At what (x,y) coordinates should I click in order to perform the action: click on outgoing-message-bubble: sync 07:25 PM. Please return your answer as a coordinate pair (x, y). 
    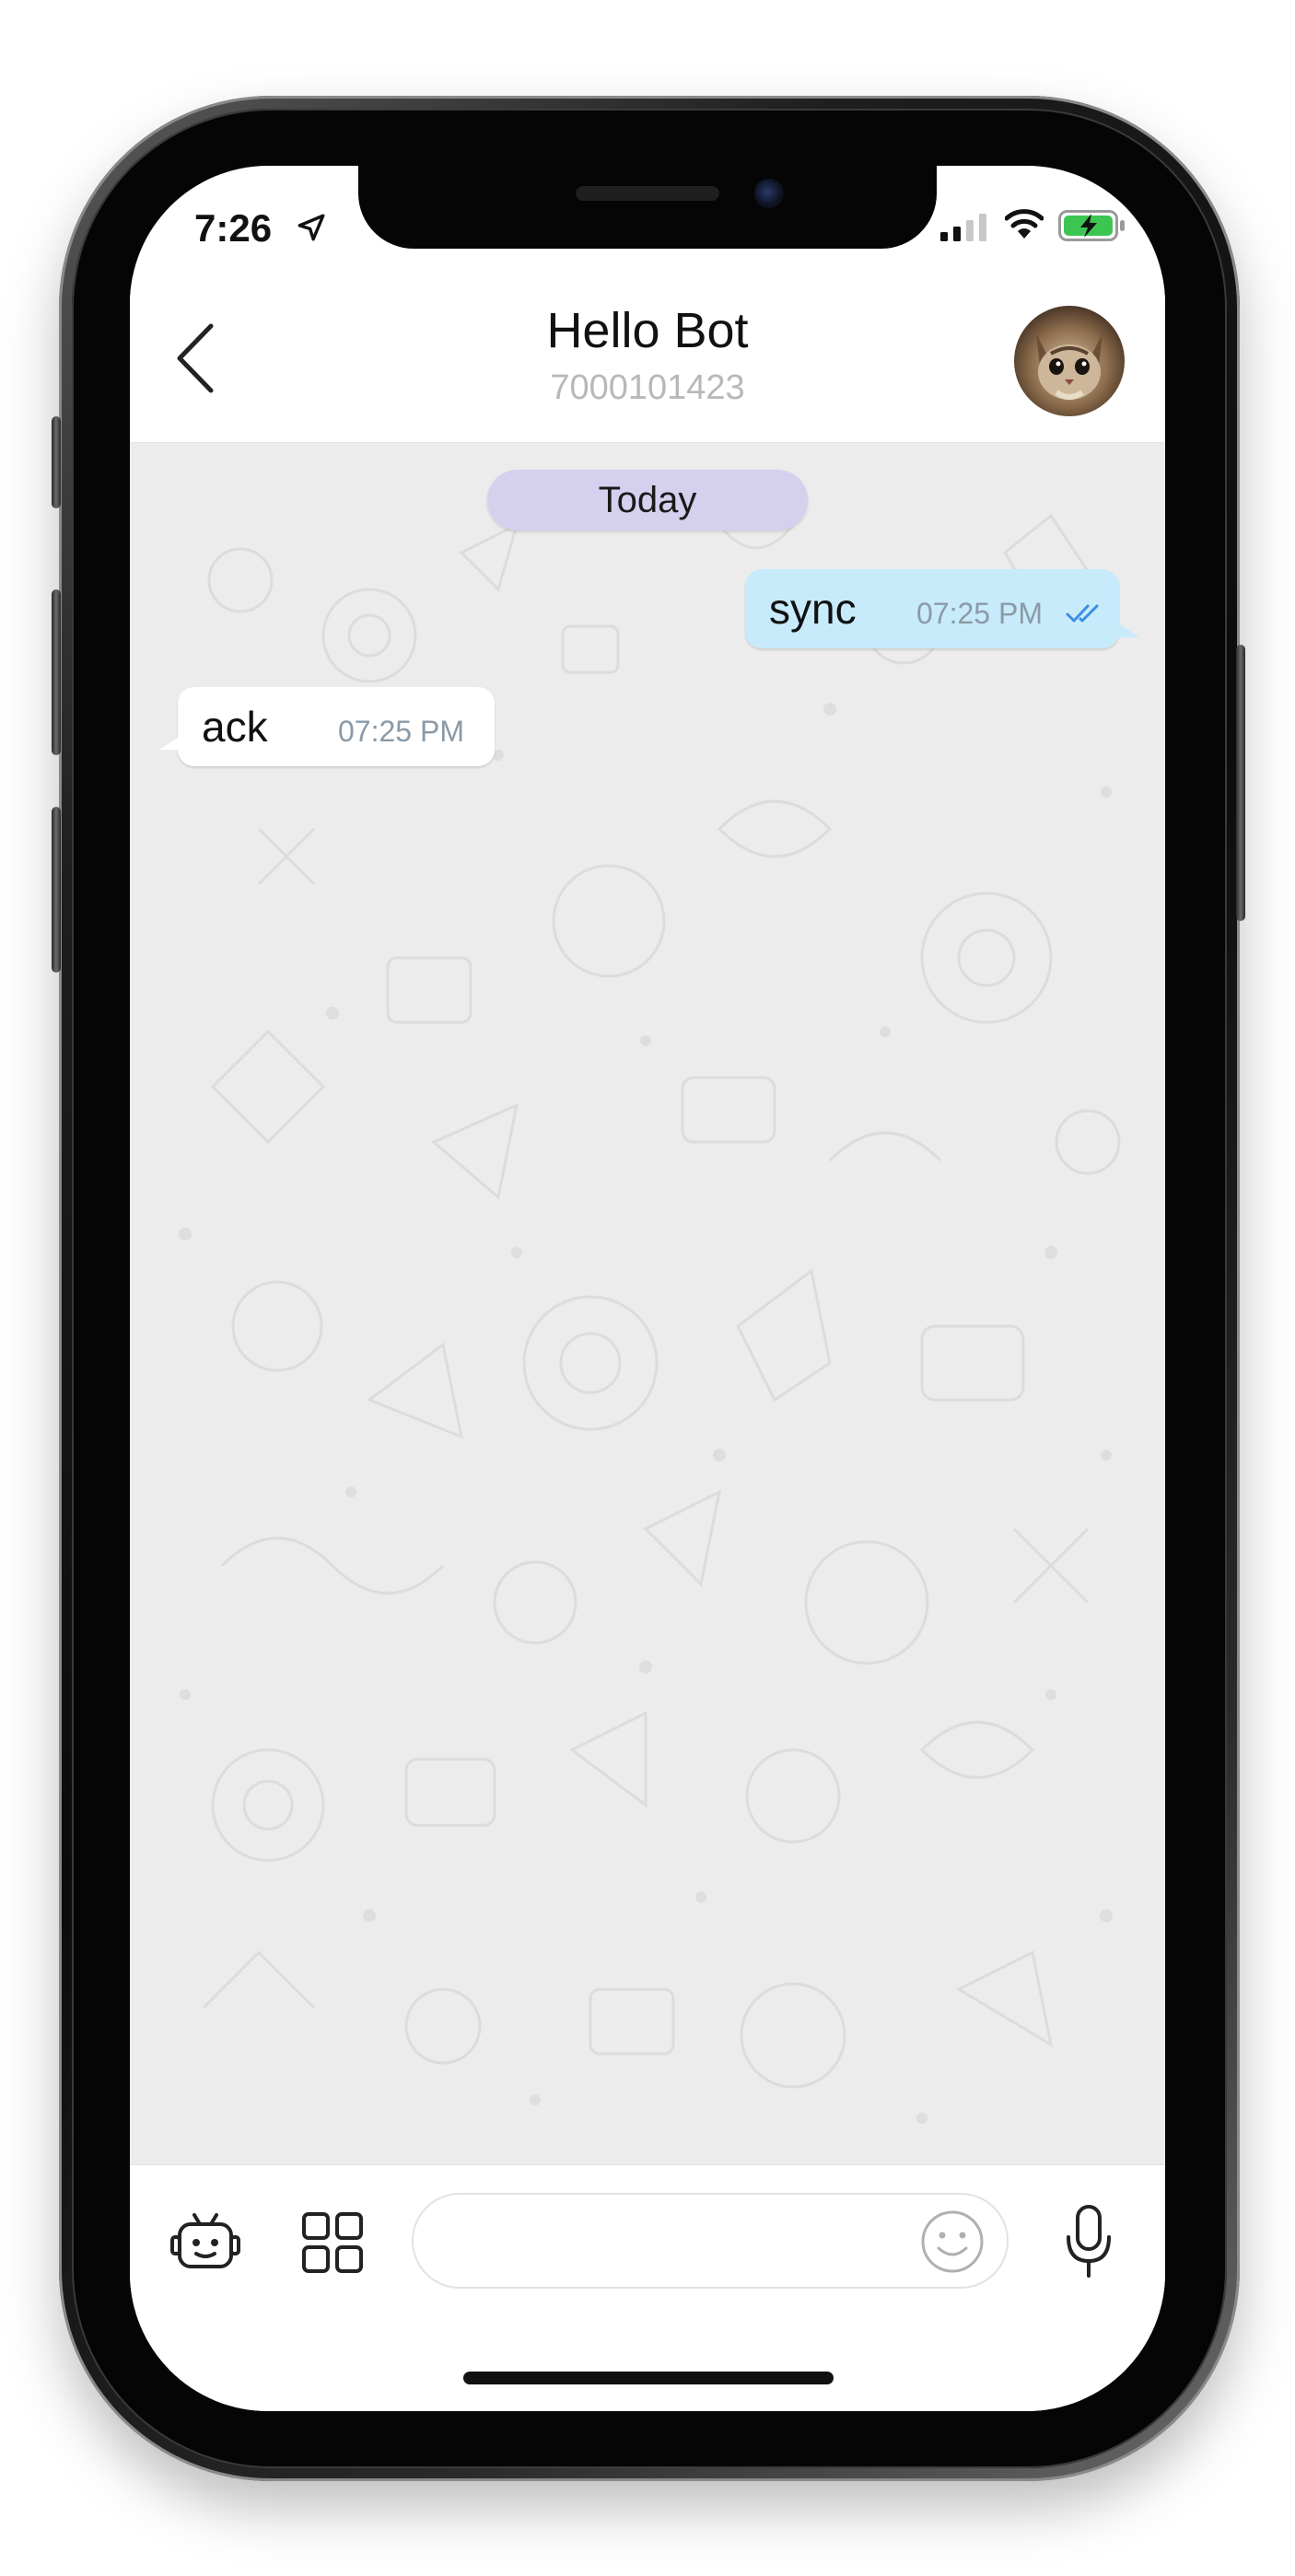
    Looking at the image, I should click on (942, 608).